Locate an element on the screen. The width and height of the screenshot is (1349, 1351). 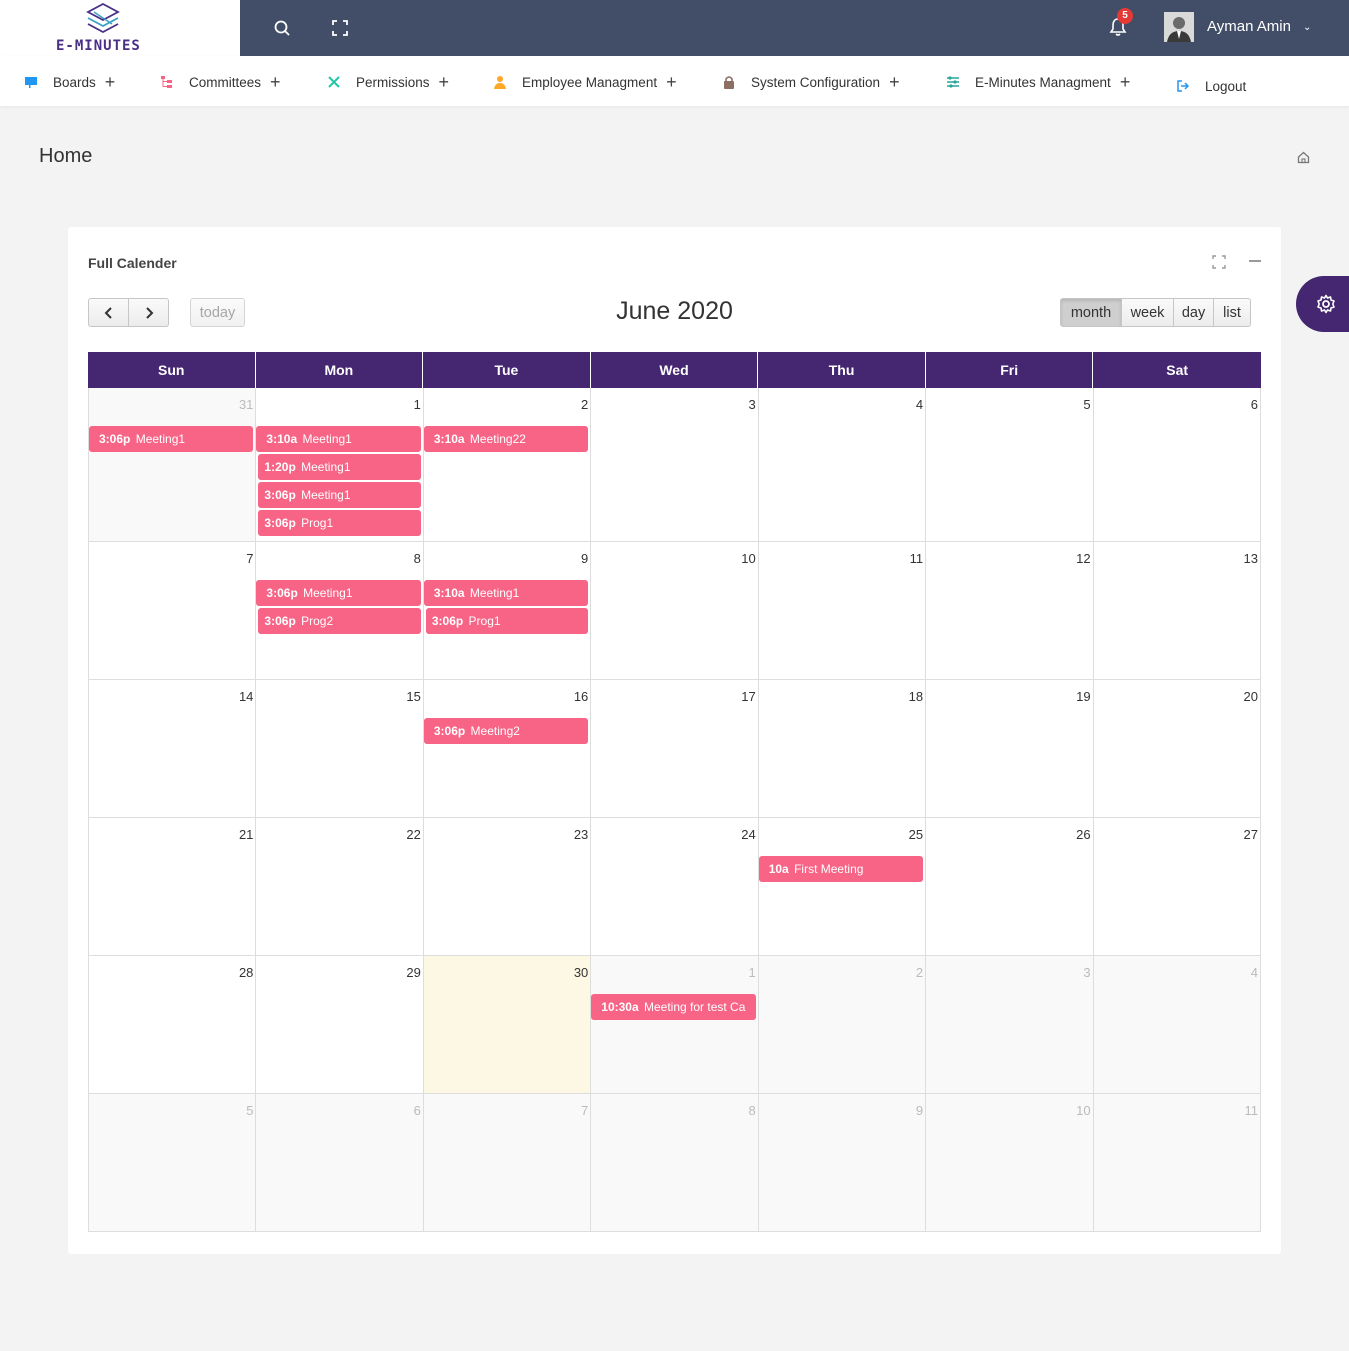
nav-item-logout: Logout is located at coordinates (1211, 86).